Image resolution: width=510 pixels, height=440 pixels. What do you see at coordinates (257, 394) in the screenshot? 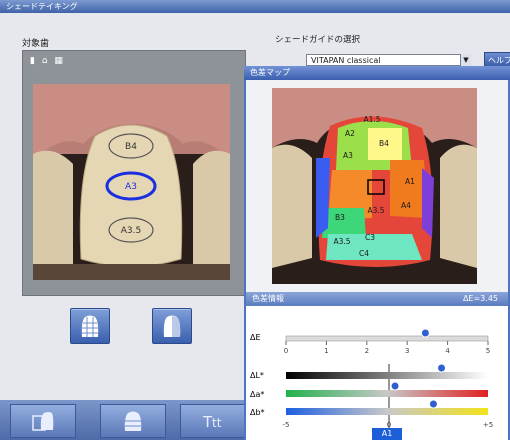
I see `delta-a-label: Δa*` at bounding box center [257, 394].